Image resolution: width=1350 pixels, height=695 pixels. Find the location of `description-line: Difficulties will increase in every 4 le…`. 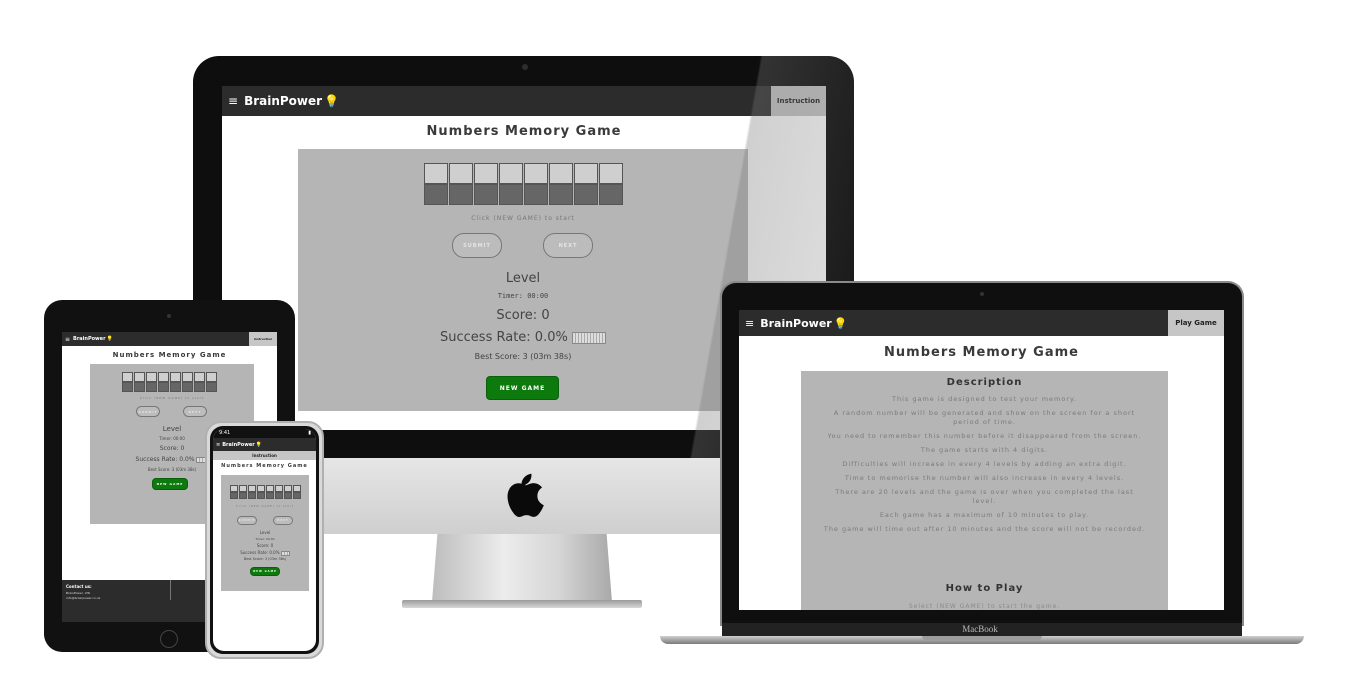

description-line: Difficulties will increase in every 4 le… is located at coordinates (984, 464).